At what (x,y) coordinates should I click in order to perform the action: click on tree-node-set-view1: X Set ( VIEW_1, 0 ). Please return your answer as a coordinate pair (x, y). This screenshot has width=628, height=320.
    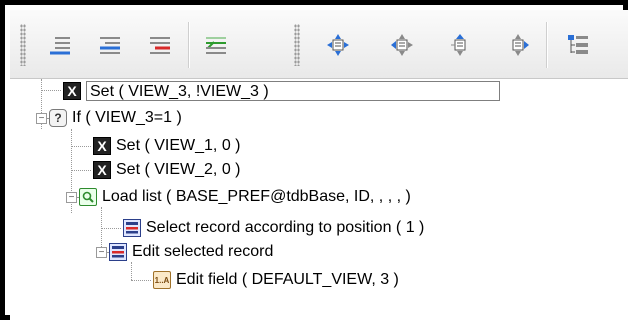
    Looking at the image, I should click on (166, 146).